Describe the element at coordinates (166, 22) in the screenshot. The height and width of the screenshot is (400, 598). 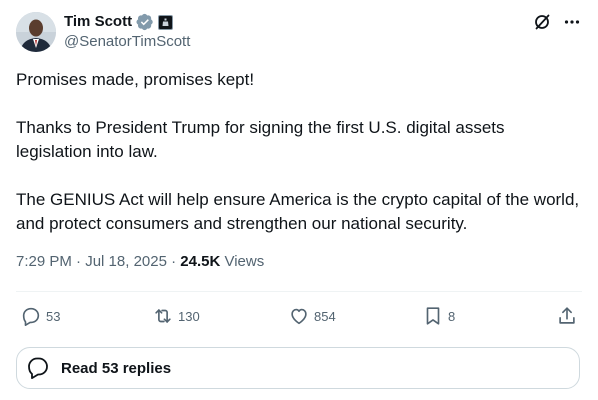
I see `affiliate-badge-icon` at that location.